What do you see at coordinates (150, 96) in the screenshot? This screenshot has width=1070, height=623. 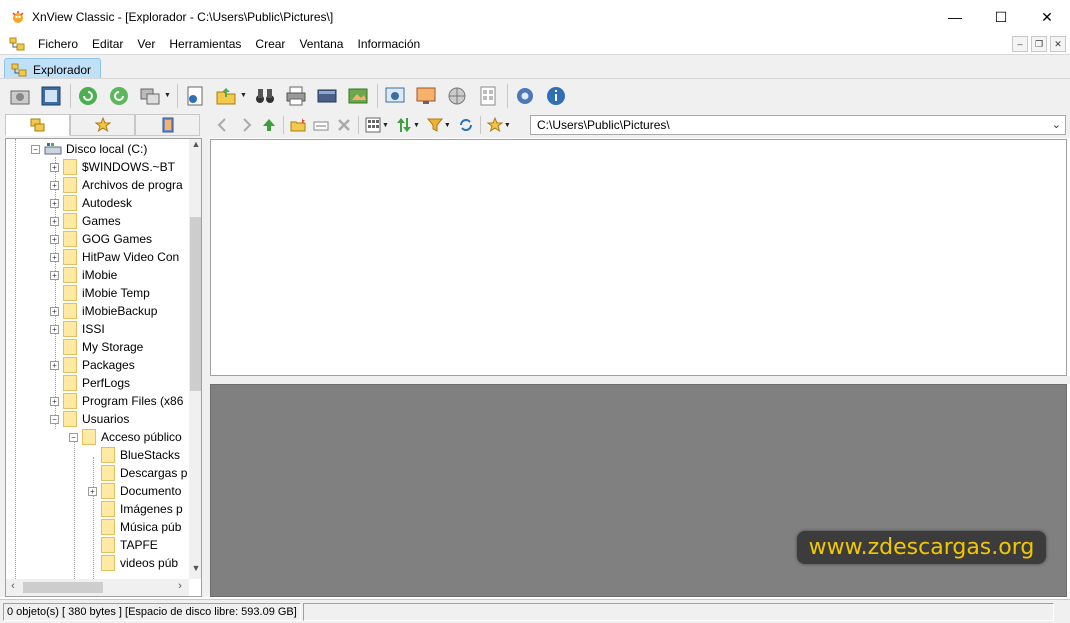 I see `convert-button` at bounding box center [150, 96].